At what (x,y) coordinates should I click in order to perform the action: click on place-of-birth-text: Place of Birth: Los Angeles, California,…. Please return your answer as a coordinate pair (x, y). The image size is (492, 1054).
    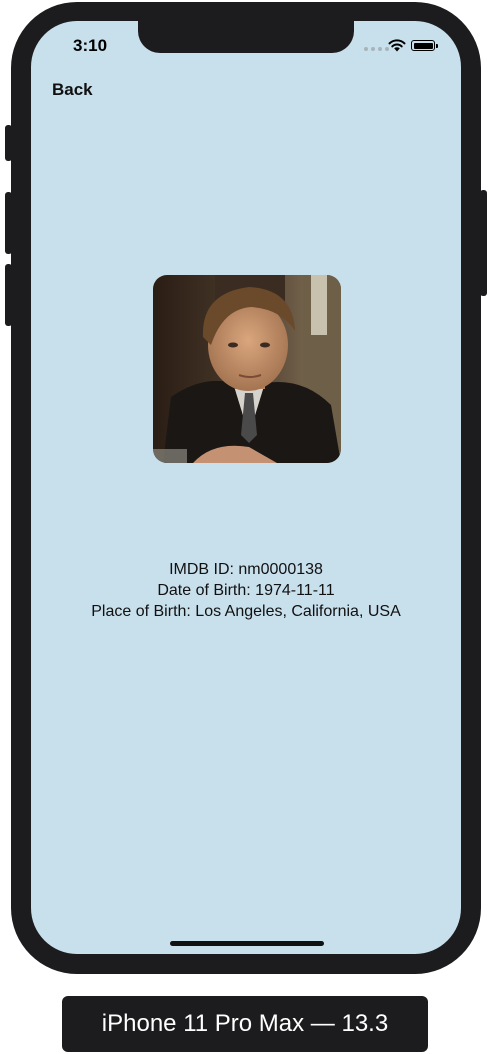
    Looking at the image, I should click on (246, 611).